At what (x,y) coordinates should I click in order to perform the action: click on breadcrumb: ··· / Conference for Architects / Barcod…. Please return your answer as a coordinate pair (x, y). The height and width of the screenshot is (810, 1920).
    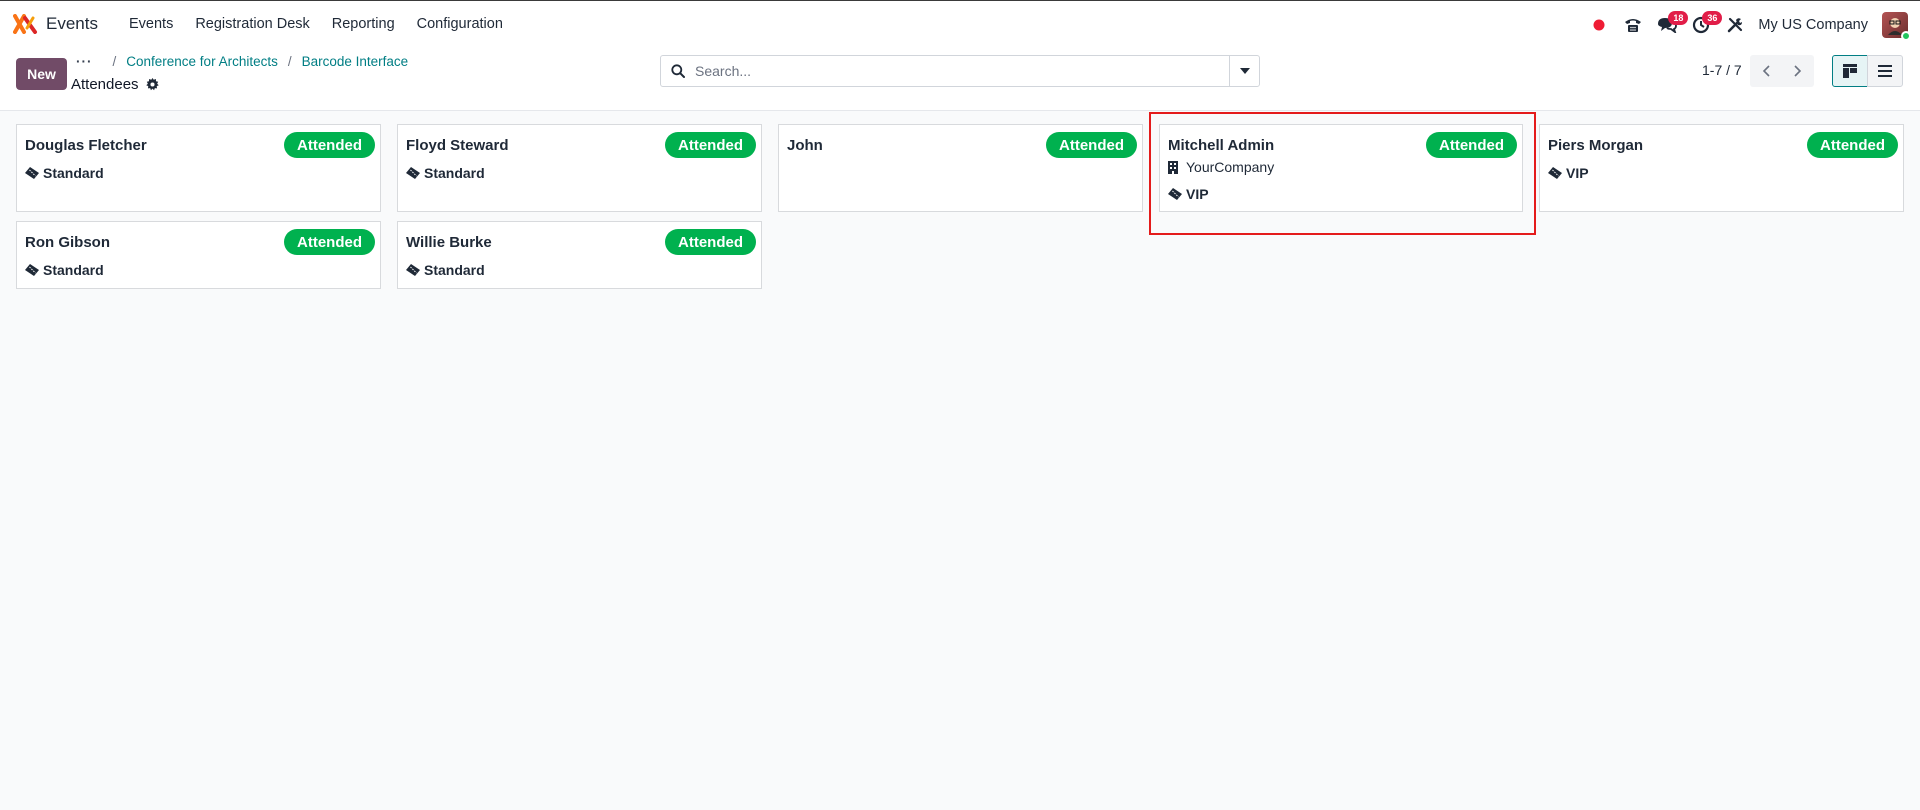
    Looking at the image, I should click on (242, 61).